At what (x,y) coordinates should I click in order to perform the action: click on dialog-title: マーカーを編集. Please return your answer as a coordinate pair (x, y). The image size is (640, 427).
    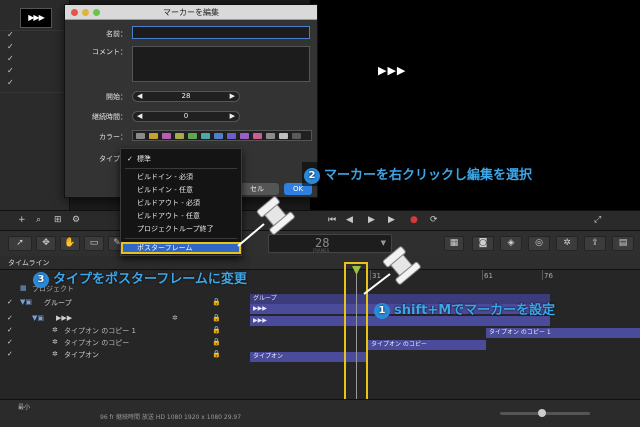
    Looking at the image, I should click on (191, 12).